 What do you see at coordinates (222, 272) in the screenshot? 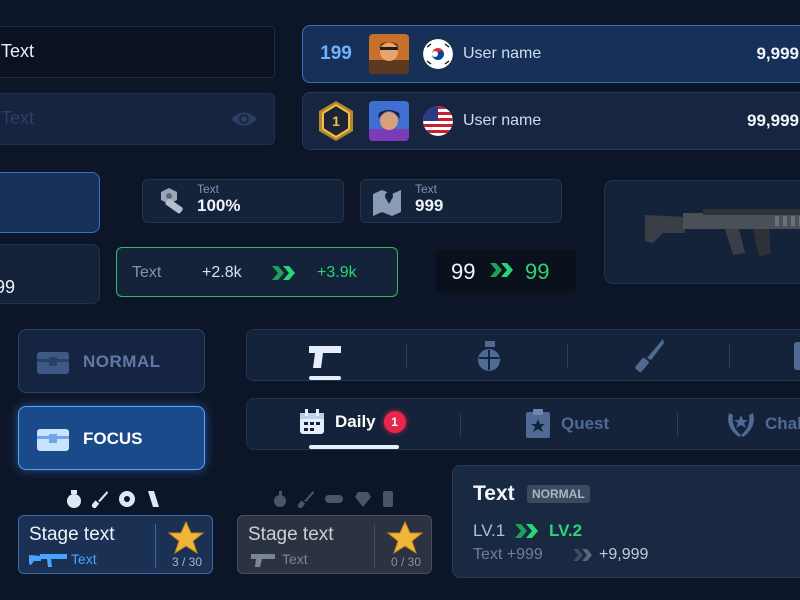
I see `upgrade-from: +2.8k` at bounding box center [222, 272].